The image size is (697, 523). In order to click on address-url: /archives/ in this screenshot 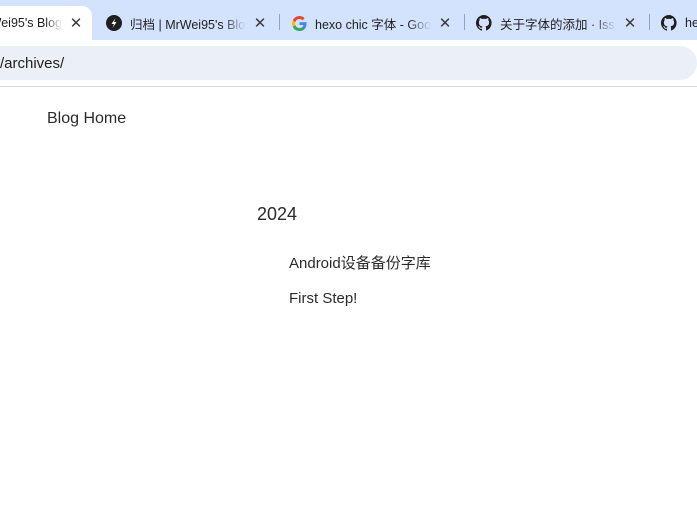, I will do `click(32, 63)`.